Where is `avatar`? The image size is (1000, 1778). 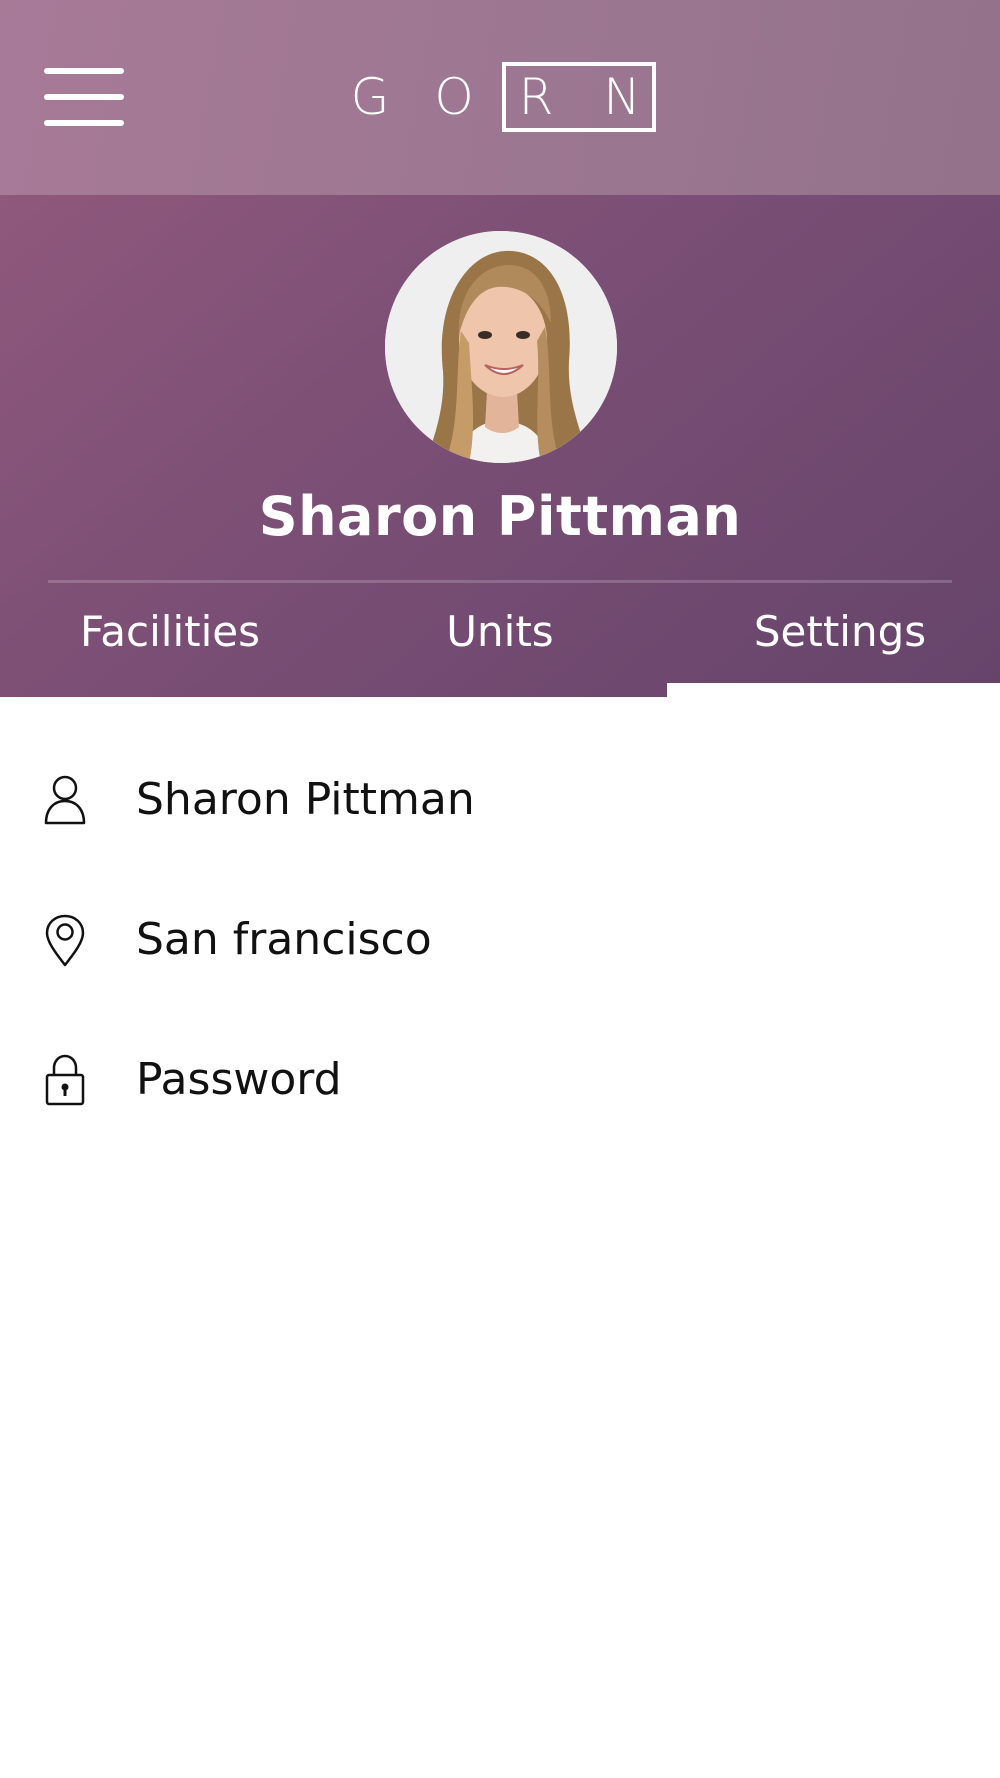 avatar is located at coordinates (501, 347).